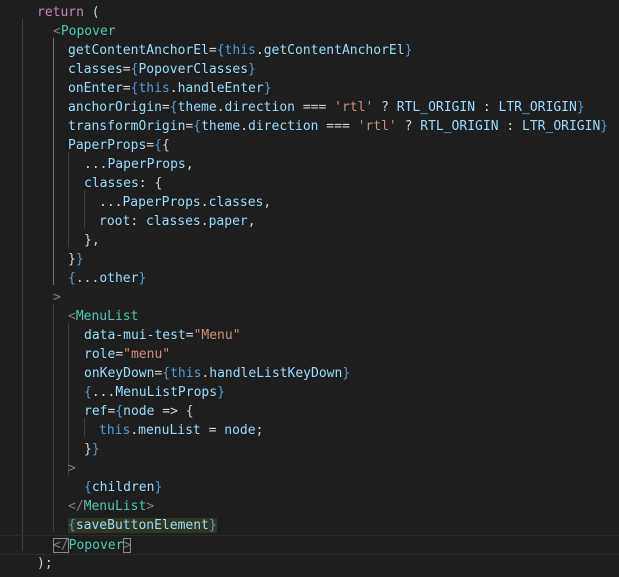 This screenshot has width=619, height=577. I want to click on code-line-4: classes={PopoverClasses}, so click(309, 69).